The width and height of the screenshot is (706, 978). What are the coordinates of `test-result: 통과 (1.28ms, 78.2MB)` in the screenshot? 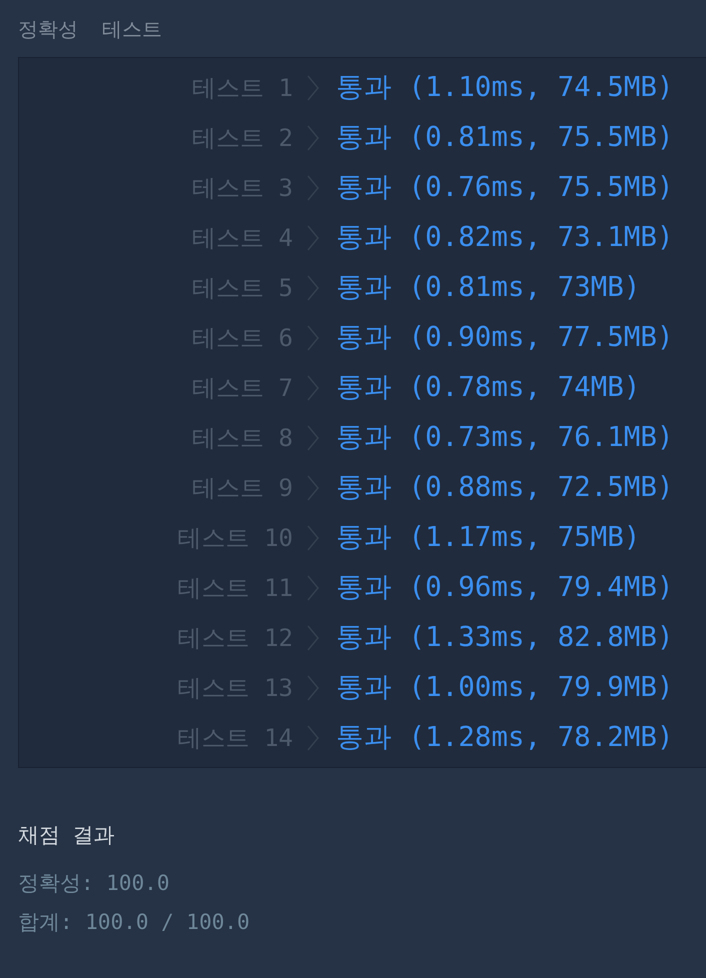 It's located at (505, 738).